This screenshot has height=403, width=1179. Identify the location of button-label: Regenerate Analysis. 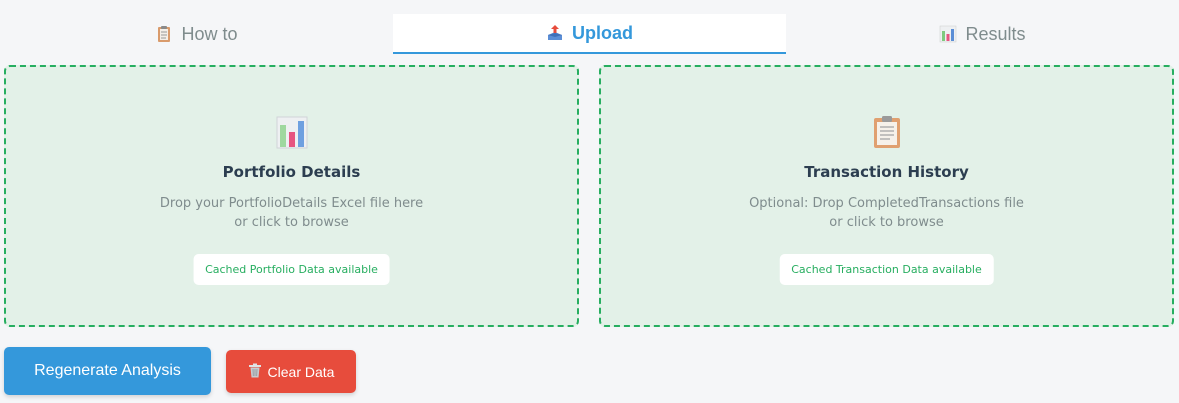
(107, 370).